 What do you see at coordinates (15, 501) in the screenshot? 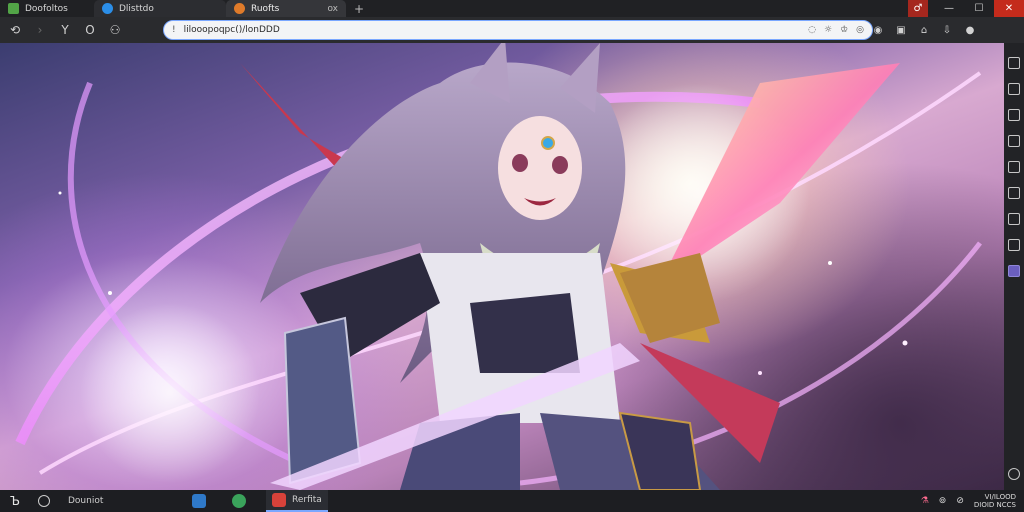
I see `start-icon: Ъ` at bounding box center [15, 501].